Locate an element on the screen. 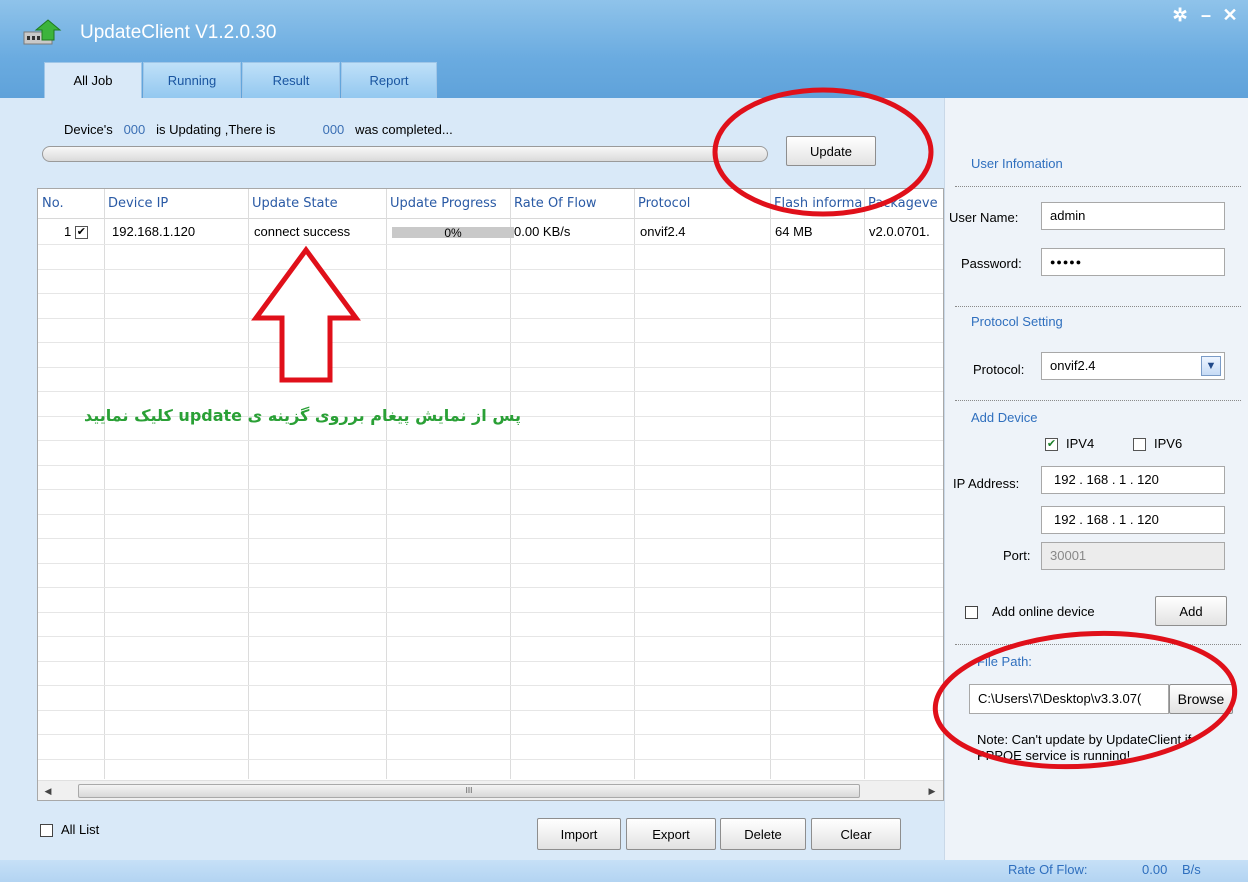  scroll-left-icon: ◀ is located at coordinates (48, 791).